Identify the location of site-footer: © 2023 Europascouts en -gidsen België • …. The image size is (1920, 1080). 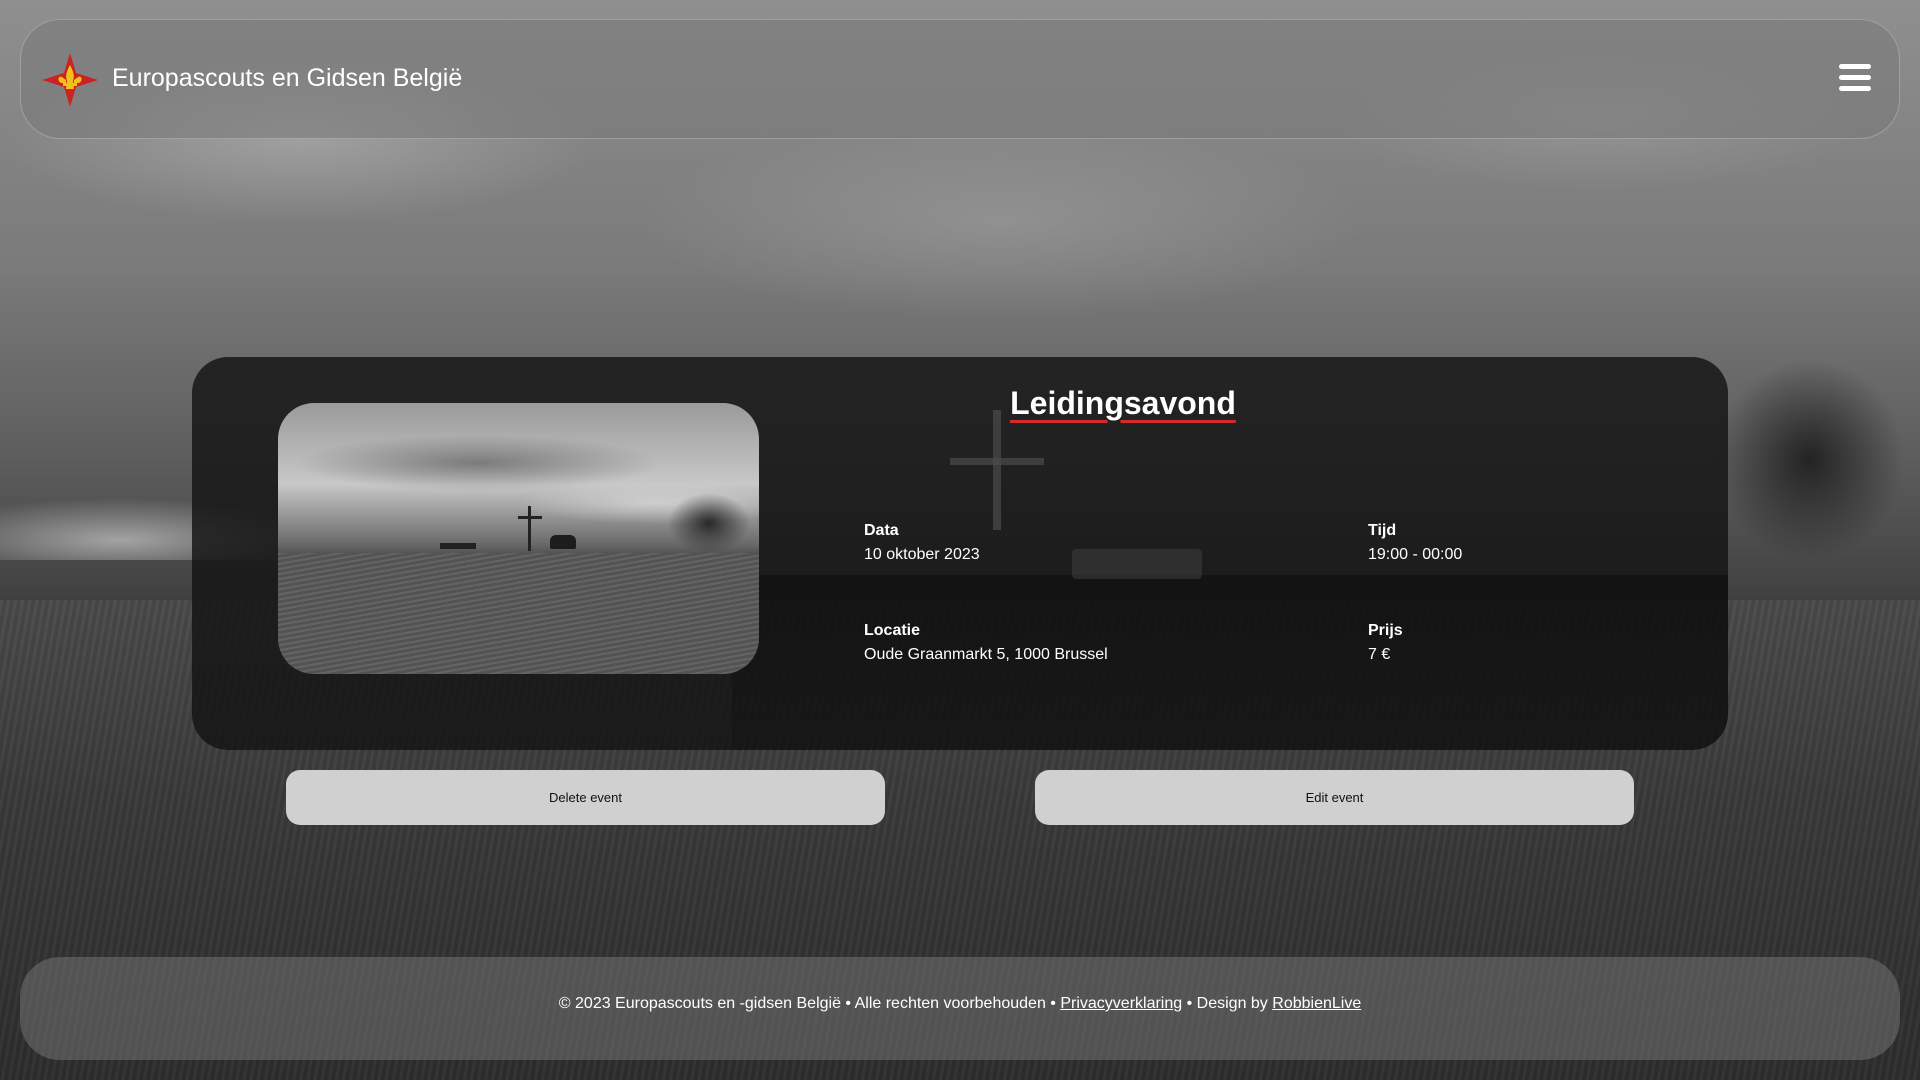
(960, 1008).